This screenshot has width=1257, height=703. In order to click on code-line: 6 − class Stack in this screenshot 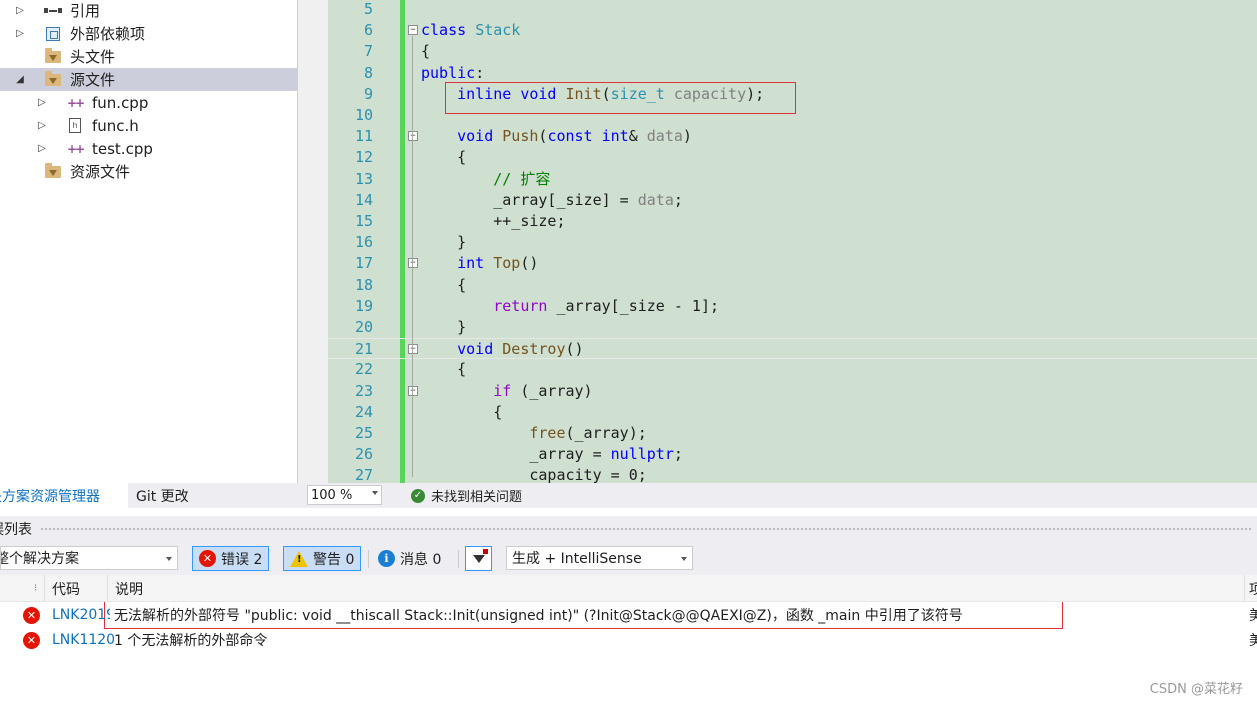, I will do `click(792, 30)`.